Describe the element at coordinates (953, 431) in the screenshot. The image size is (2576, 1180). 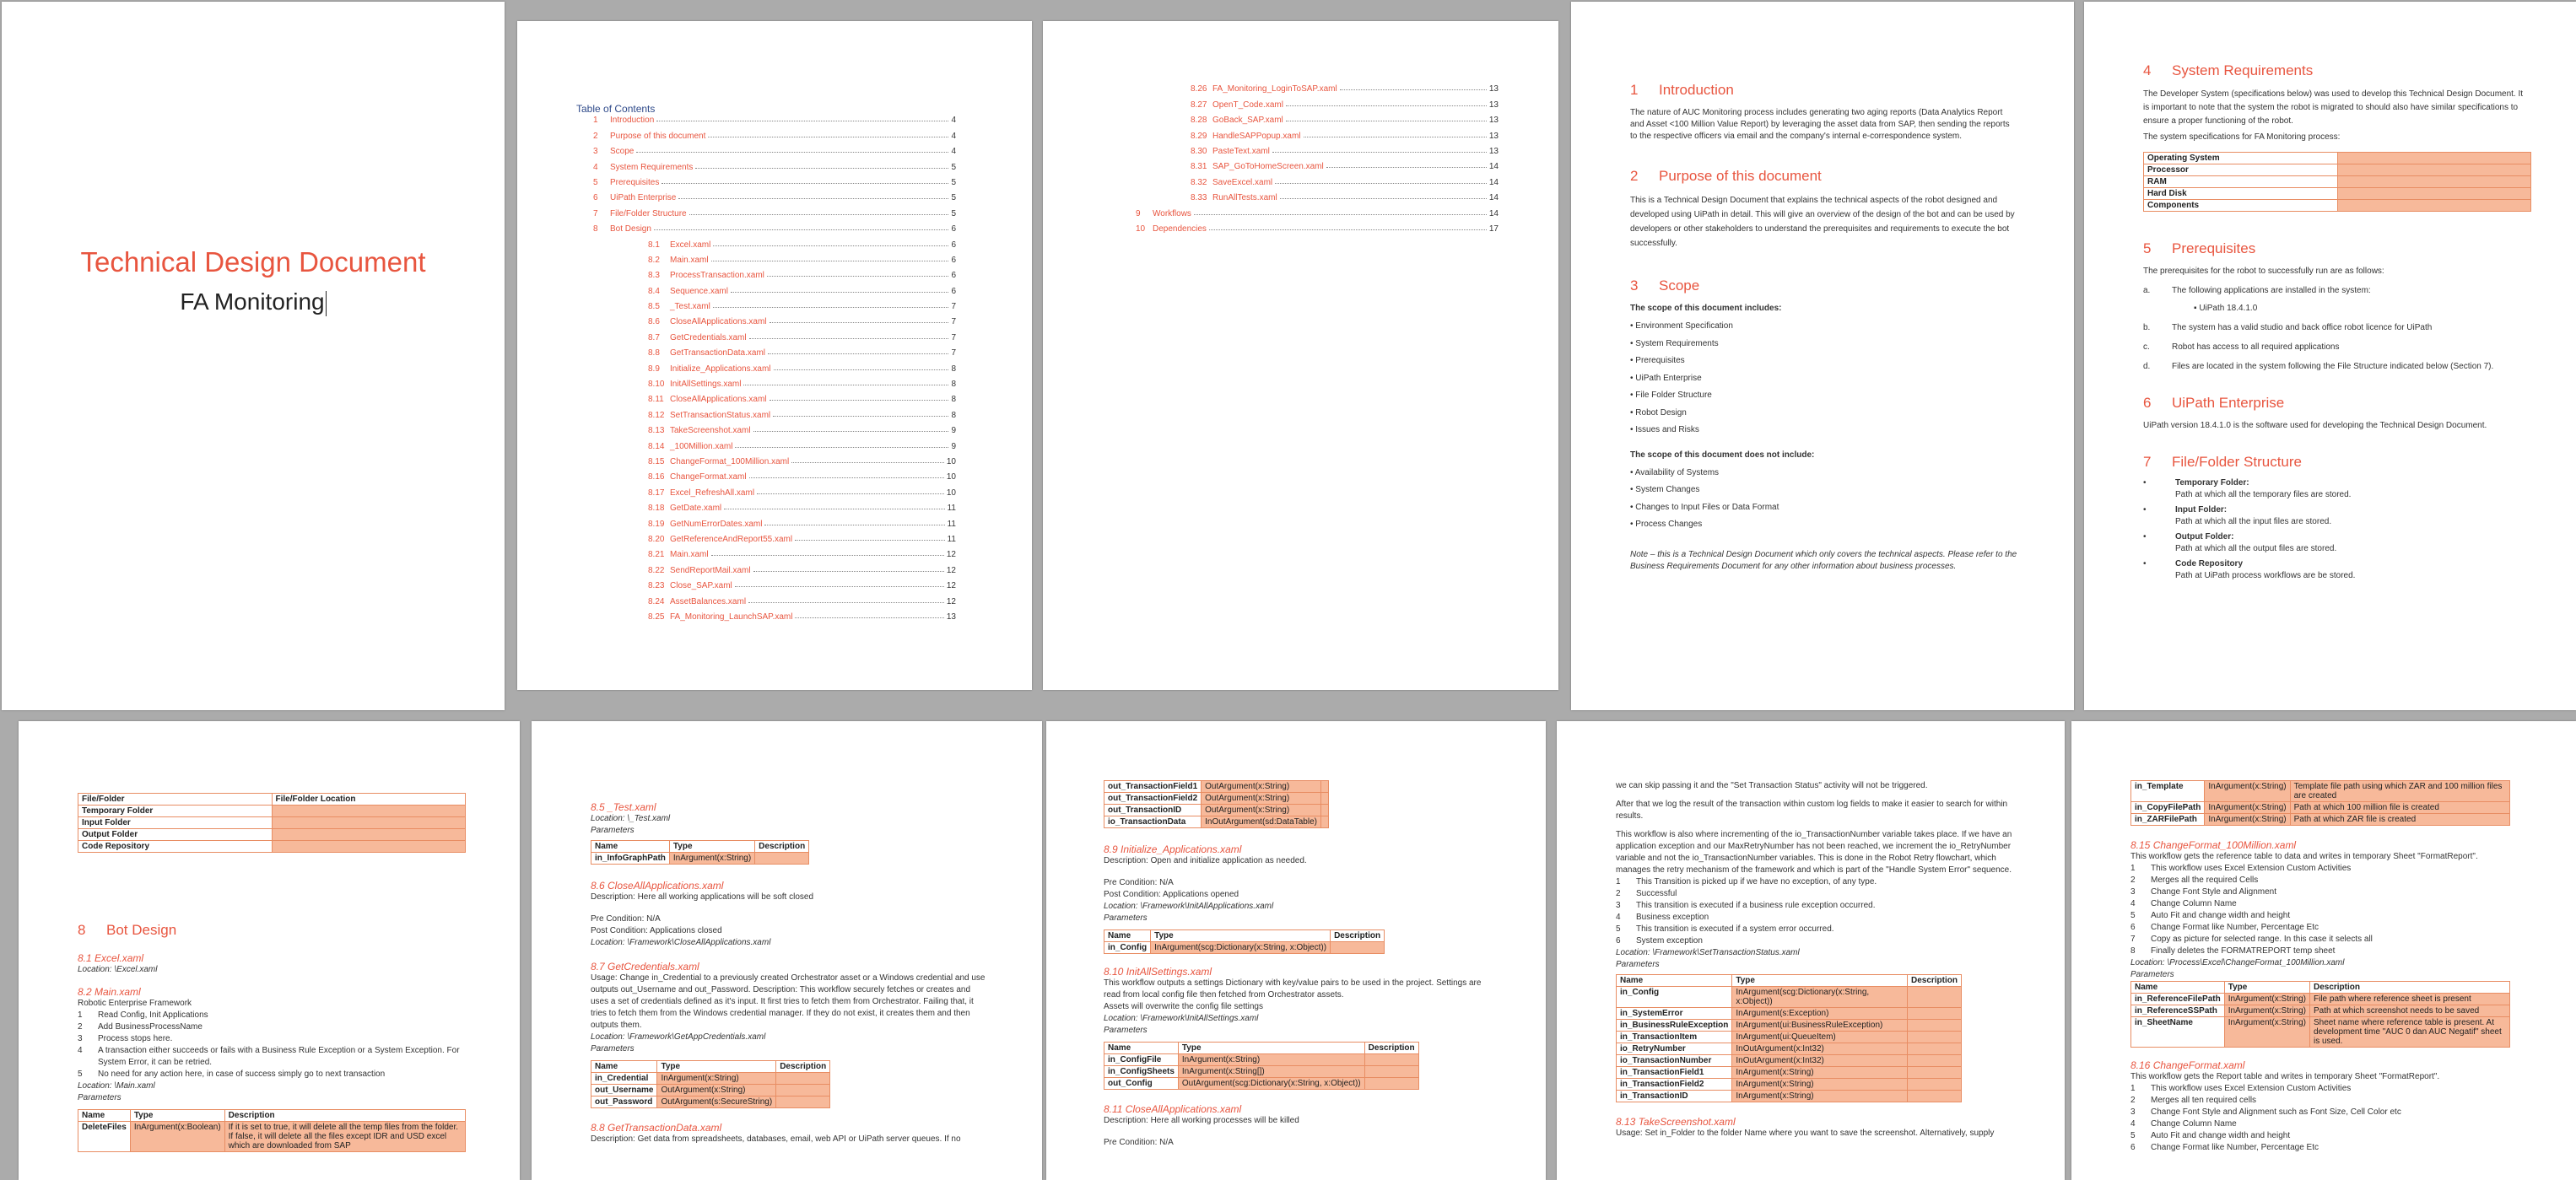
I see `toc-page-number: 9` at that location.